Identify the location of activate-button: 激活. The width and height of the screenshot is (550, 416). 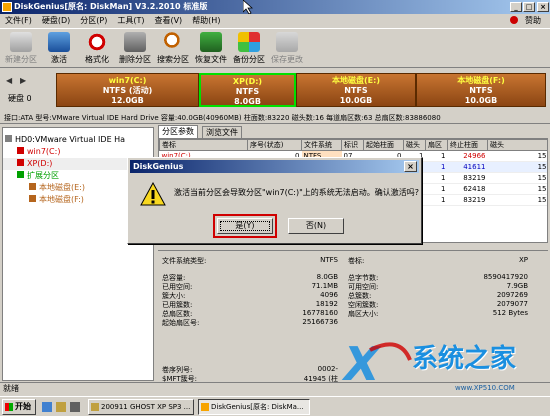
(59, 48).